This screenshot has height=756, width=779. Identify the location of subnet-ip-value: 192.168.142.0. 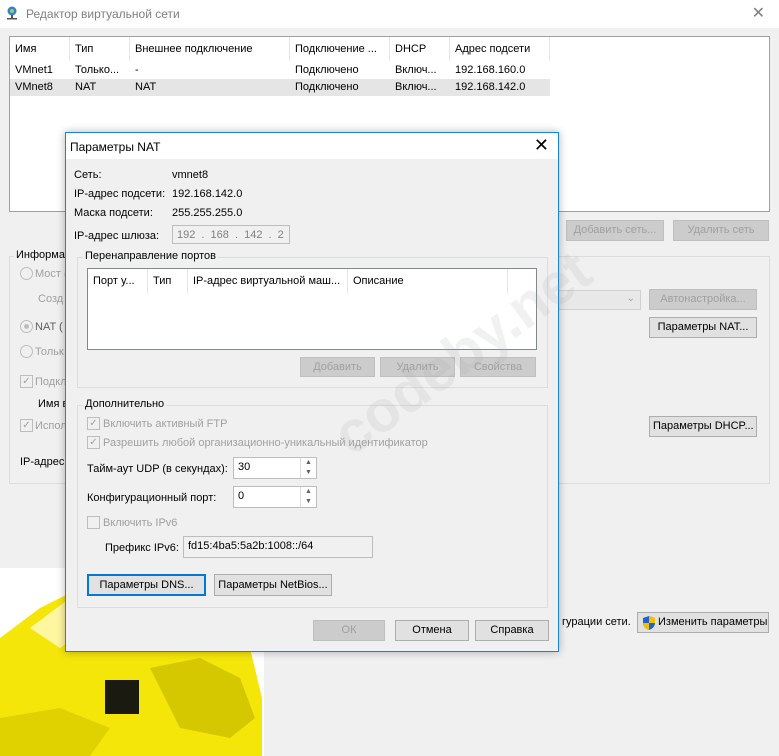
(207, 194).